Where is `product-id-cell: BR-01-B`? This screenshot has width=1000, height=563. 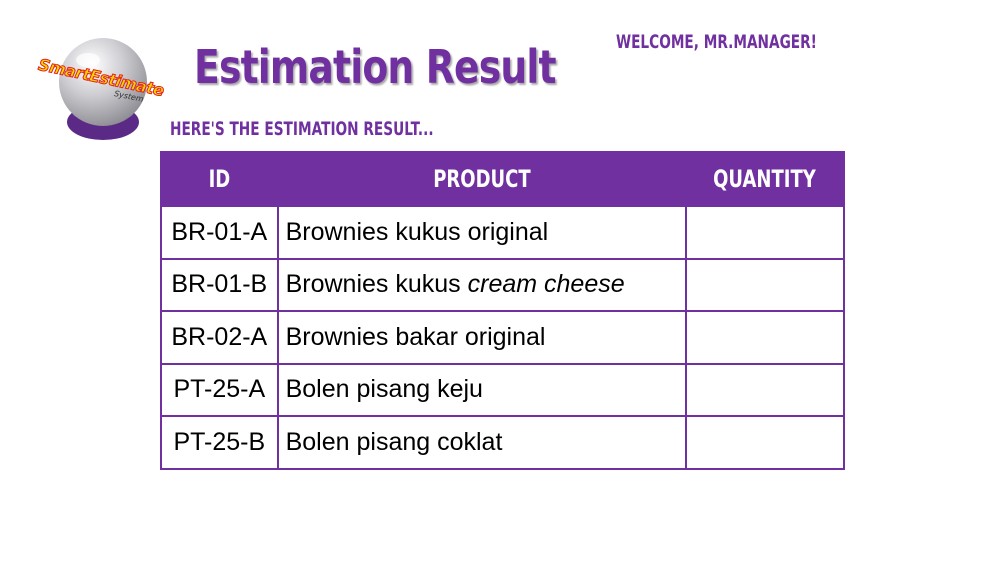 product-id-cell: BR-01-B is located at coordinates (219, 284).